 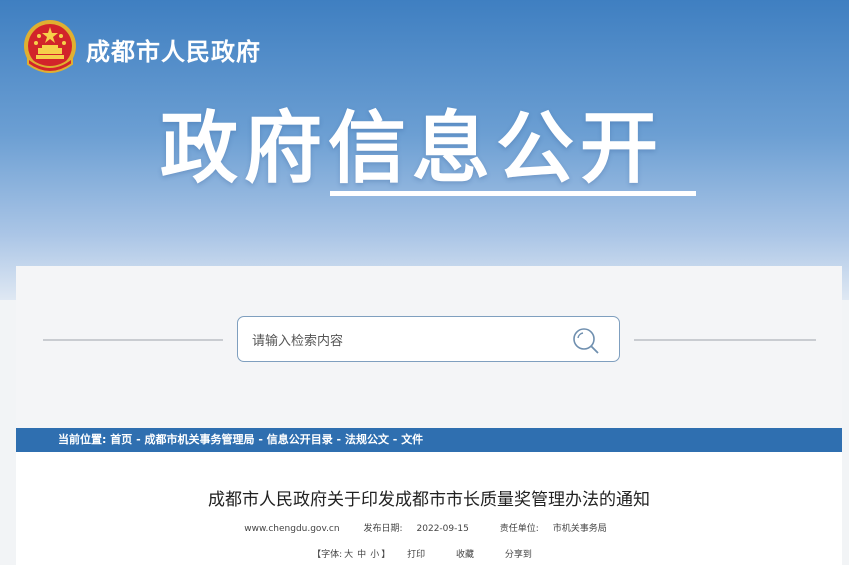 What do you see at coordinates (412, 149) in the screenshot?
I see `banner-title: 政府信息公开` at bounding box center [412, 149].